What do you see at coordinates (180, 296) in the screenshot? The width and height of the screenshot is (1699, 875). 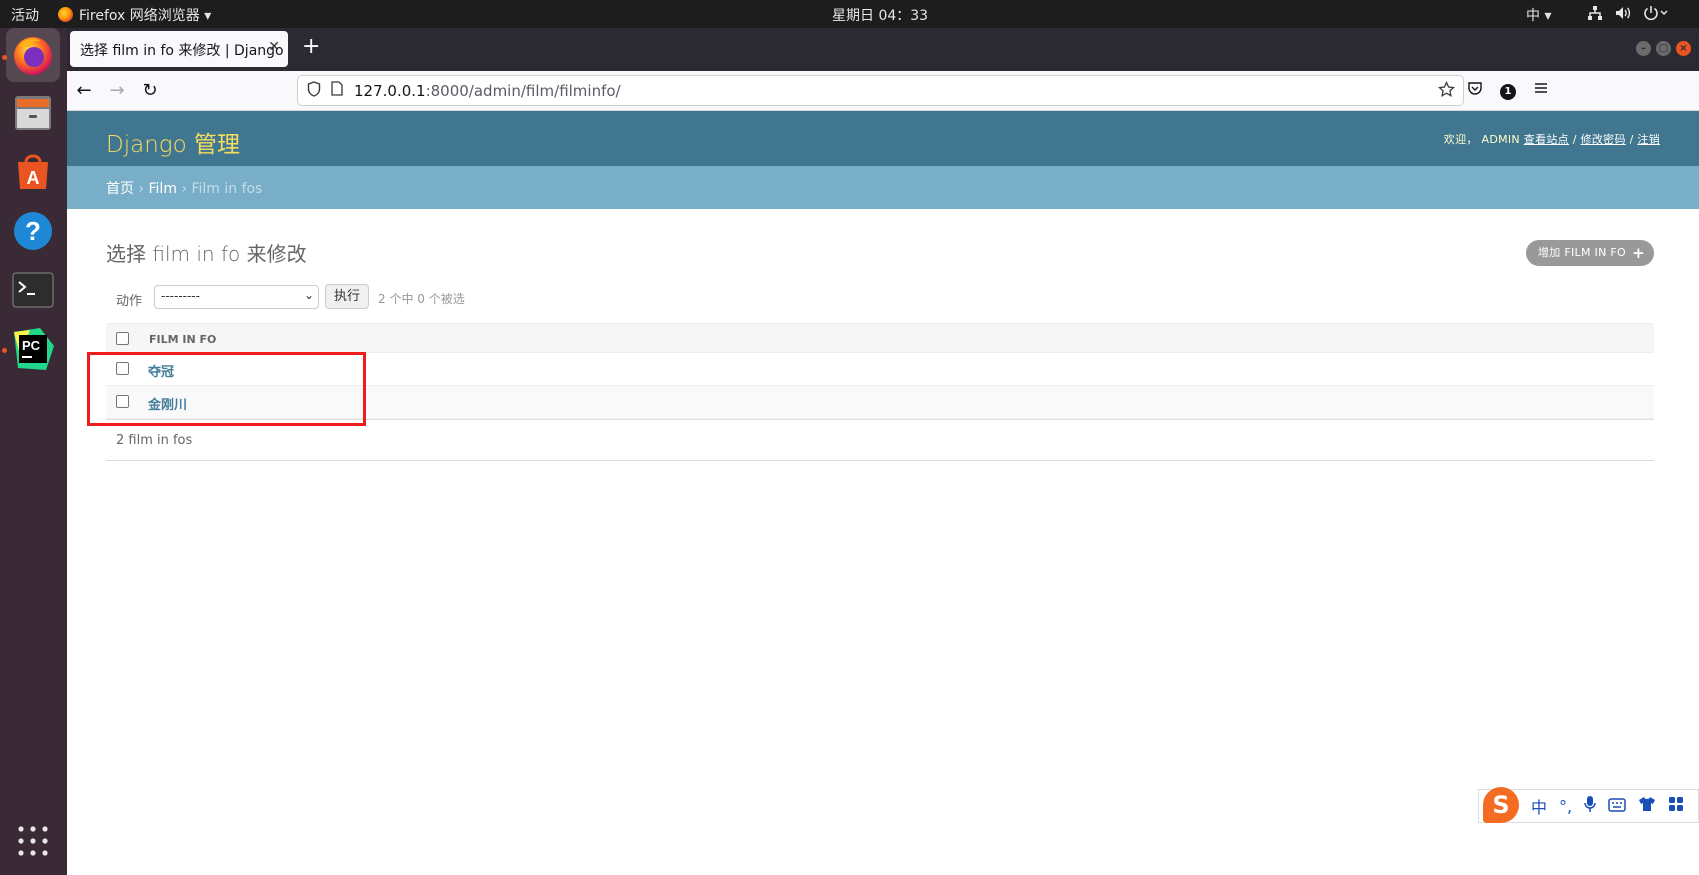 I see `action-selected-value: ---------` at bounding box center [180, 296].